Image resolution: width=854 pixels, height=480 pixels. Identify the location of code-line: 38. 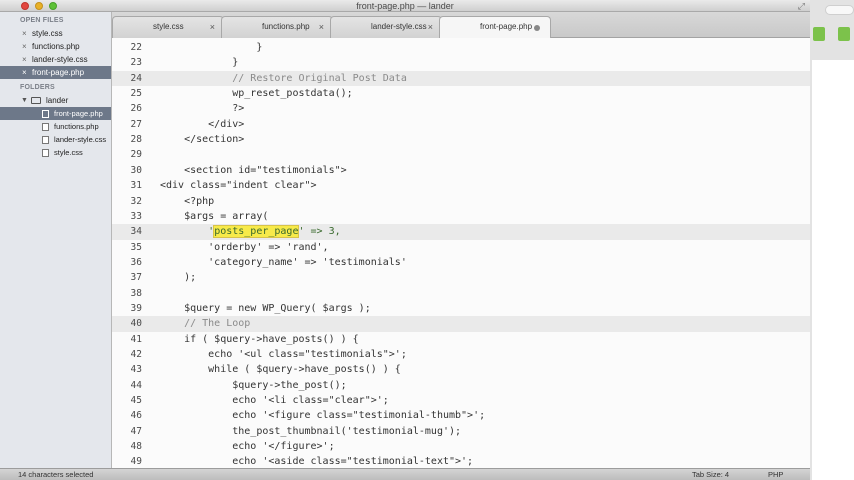
(461, 293).